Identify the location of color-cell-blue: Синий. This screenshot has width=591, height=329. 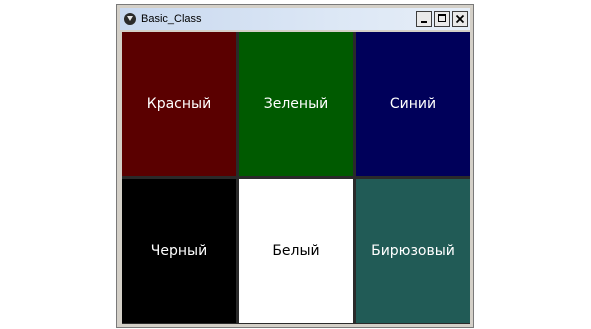
(413, 104).